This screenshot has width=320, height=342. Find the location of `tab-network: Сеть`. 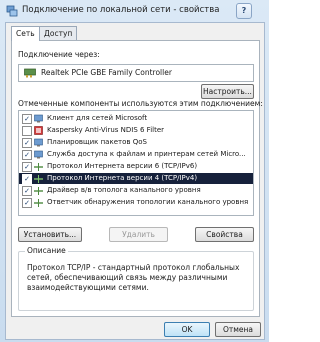

tab-network: Сеть is located at coordinates (25, 33).